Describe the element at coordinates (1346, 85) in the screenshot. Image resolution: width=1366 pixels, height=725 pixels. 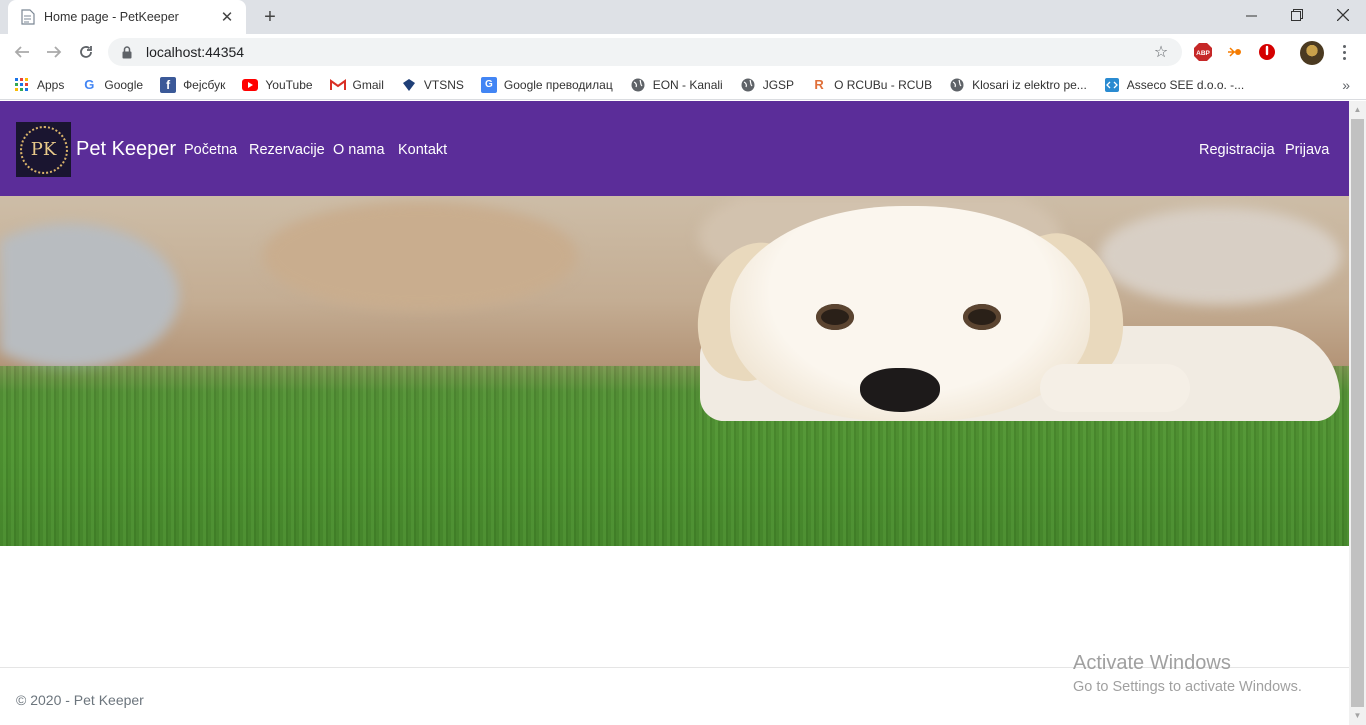
I see `bookmarks-overflow-icon: »` at that location.